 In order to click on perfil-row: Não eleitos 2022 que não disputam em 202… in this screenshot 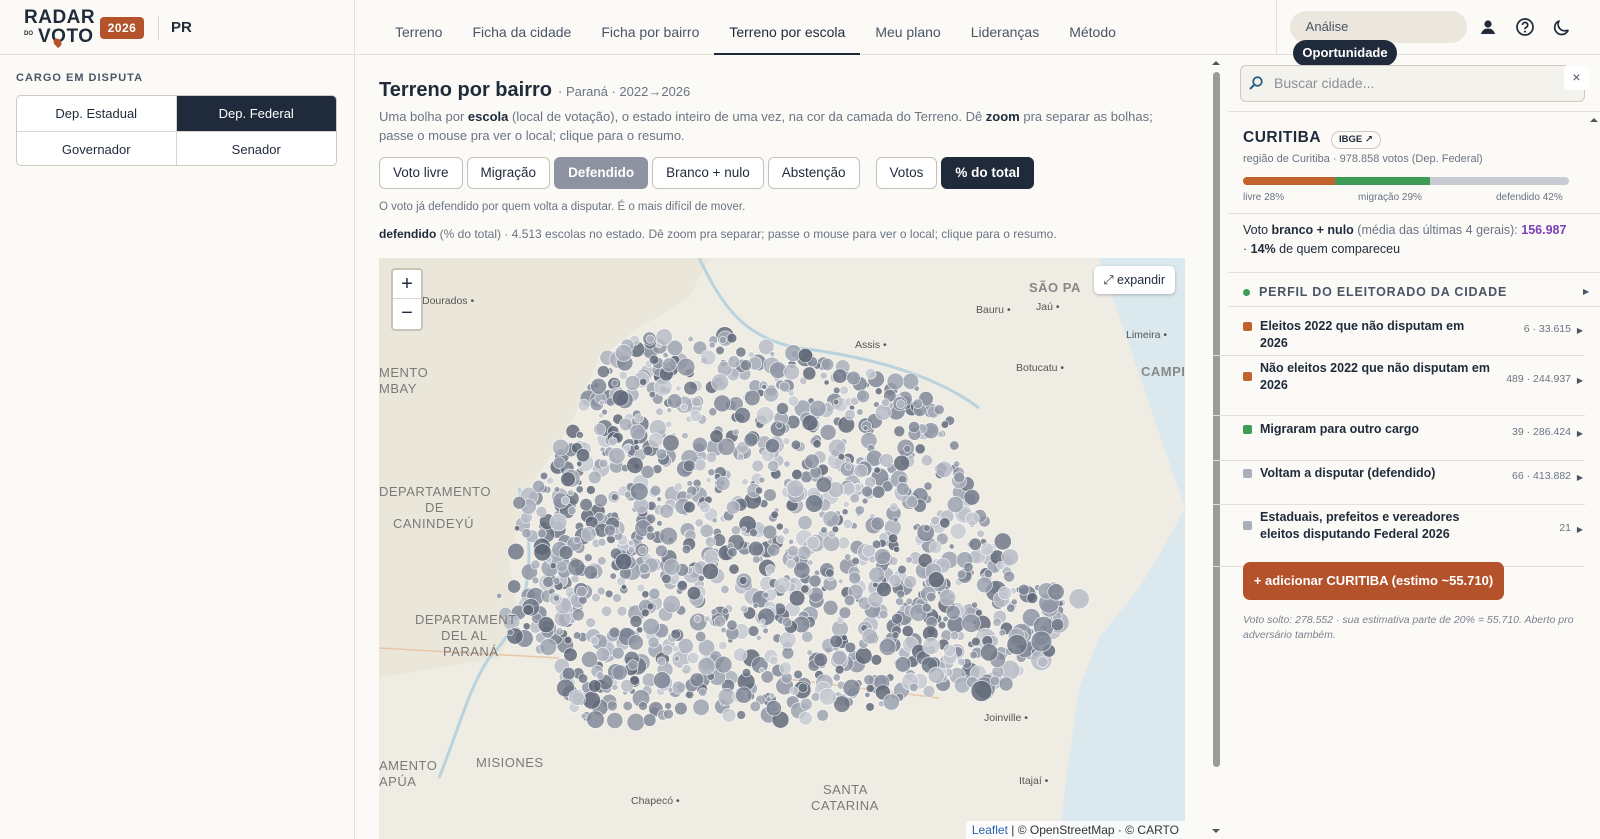, I will do `click(1413, 388)`.